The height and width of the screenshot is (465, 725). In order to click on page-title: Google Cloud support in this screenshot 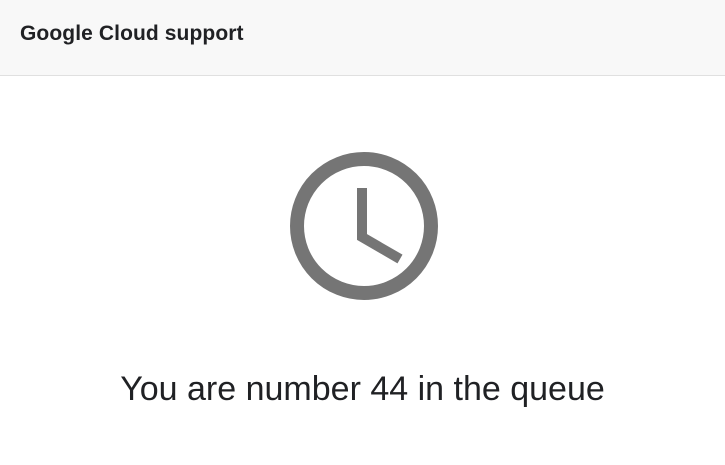, I will do `click(132, 33)`.